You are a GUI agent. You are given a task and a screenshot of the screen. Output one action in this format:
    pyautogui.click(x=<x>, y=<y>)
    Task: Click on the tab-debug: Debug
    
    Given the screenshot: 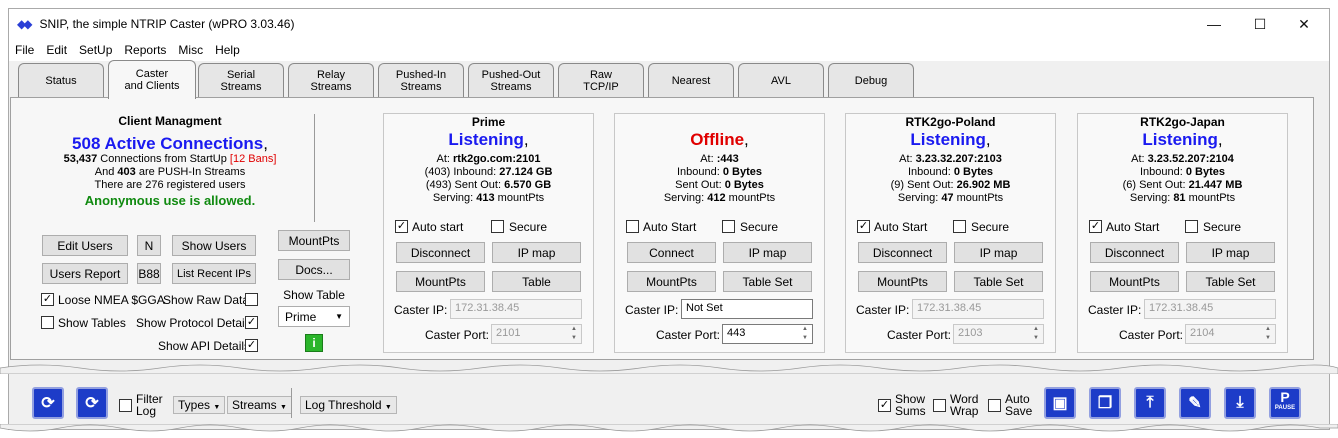 What is the action you would take?
    pyautogui.click(x=871, y=80)
    